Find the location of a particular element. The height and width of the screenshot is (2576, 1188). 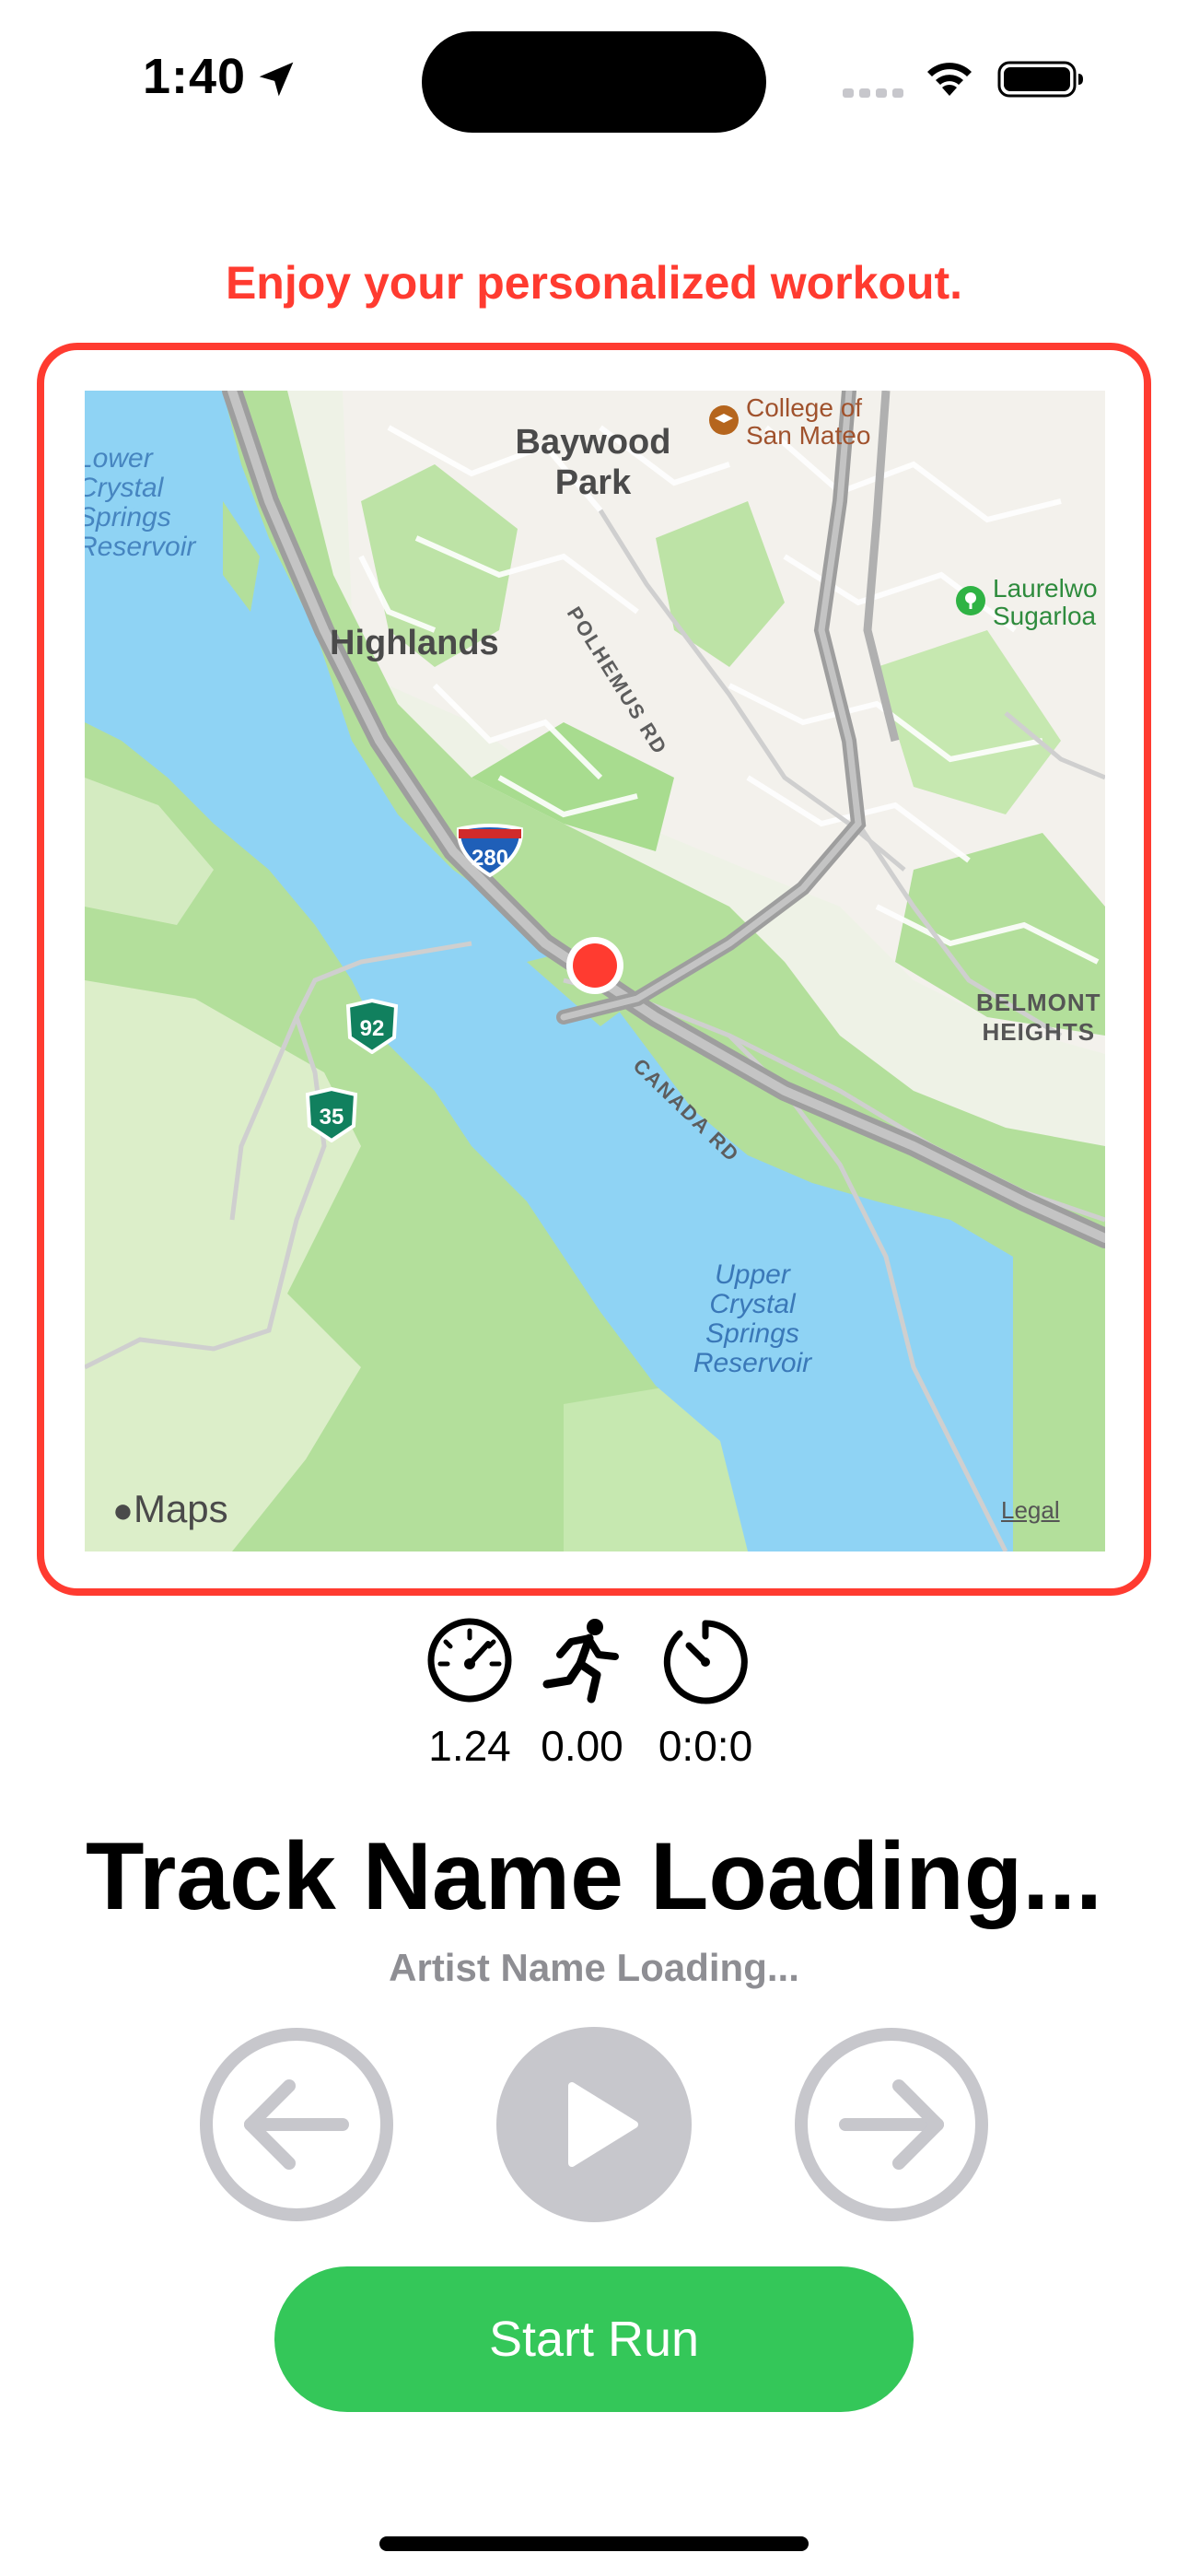

route-35-shield-icon: 35 is located at coordinates (331, 1114).